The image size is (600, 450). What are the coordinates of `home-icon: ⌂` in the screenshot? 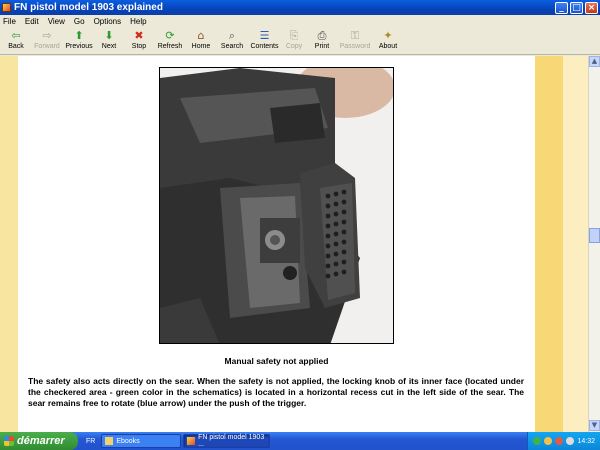 It's located at (201, 35).